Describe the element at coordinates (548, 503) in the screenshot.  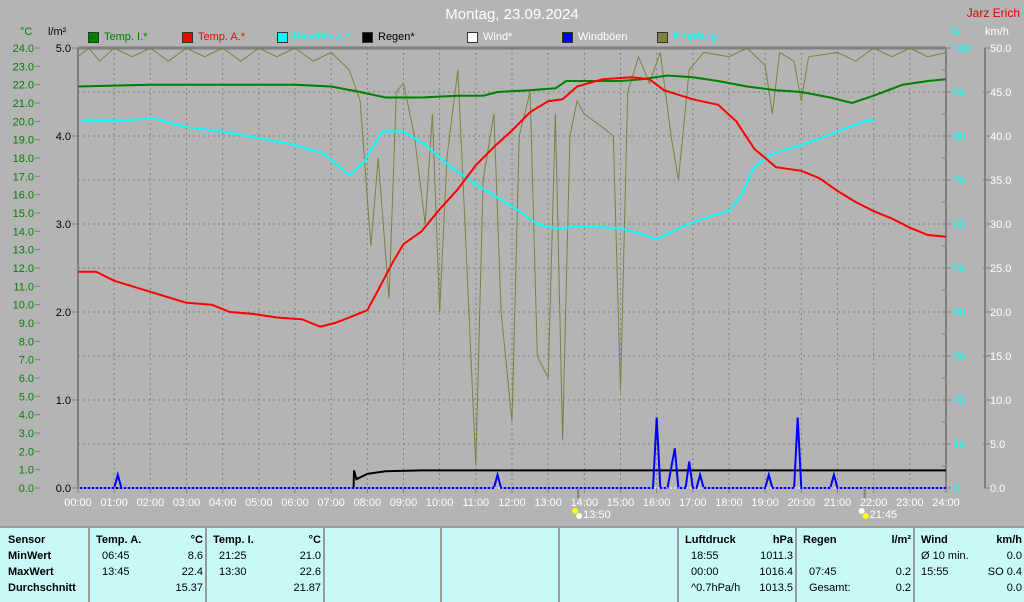
I see `x-tick-label: 13:00` at that location.